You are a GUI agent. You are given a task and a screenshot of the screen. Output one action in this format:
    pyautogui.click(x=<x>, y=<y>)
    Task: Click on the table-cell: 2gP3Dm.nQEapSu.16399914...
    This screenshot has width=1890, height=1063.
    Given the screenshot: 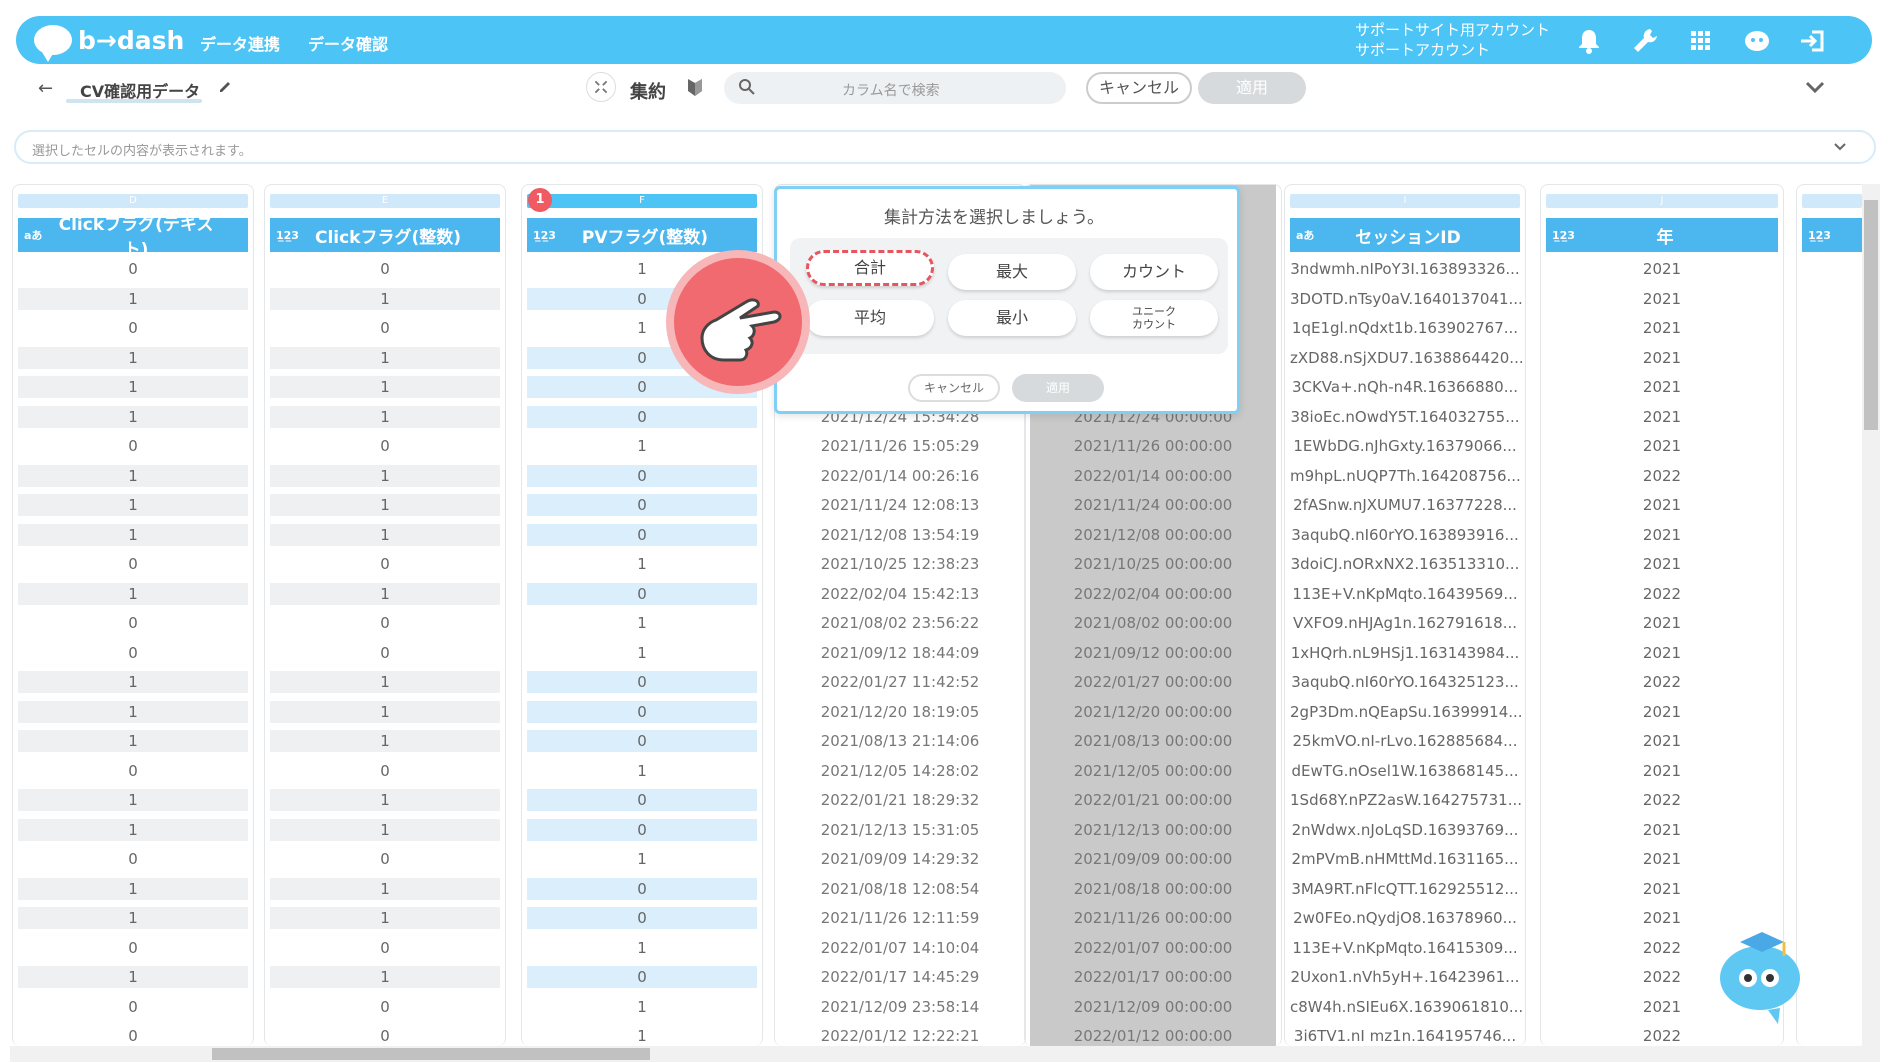 What is the action you would take?
    pyautogui.click(x=1406, y=712)
    